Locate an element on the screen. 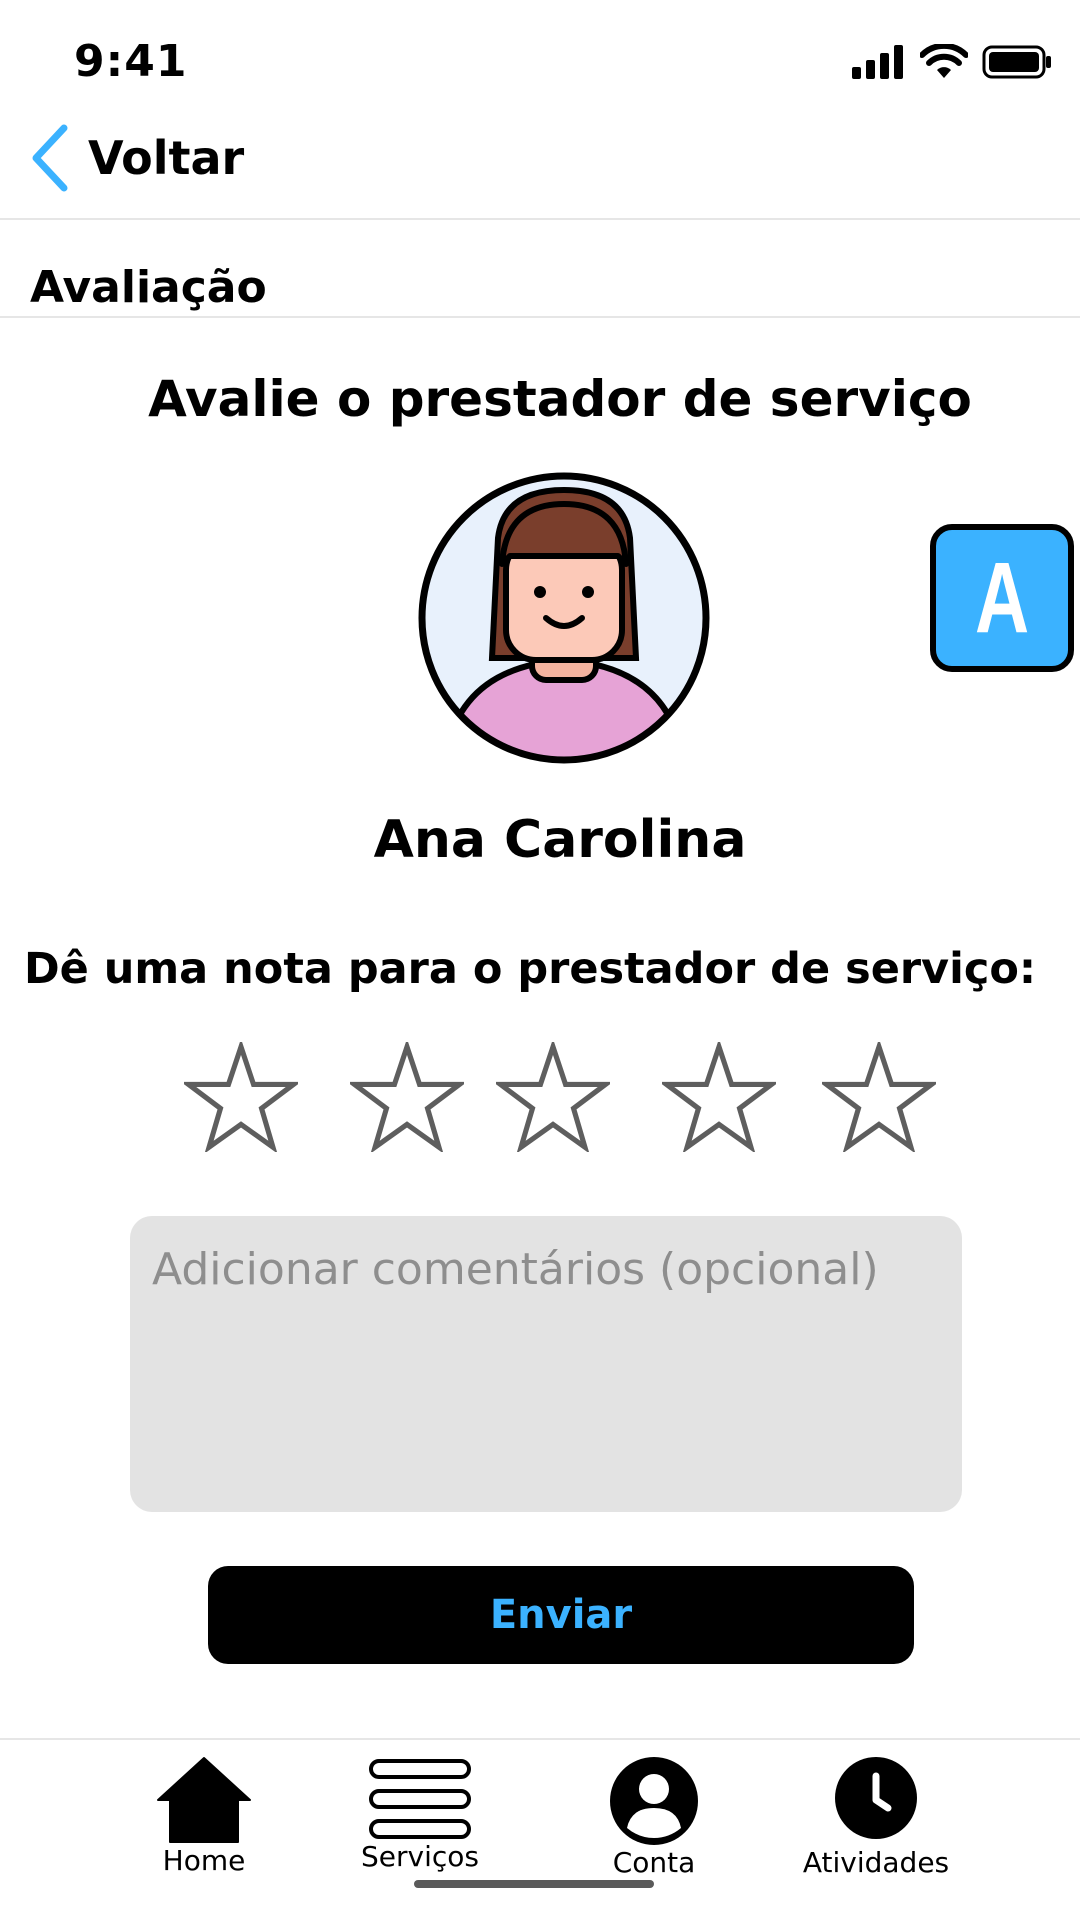 The height and width of the screenshot is (1920, 1080). star-5-button is located at coordinates (879, 1097).